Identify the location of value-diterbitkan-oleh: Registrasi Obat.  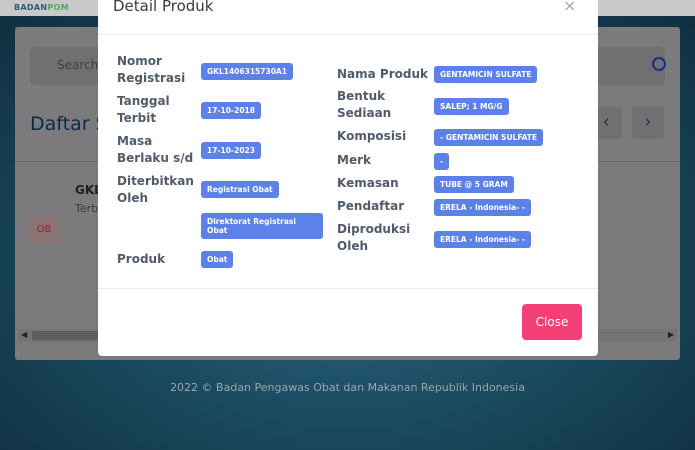
(240, 189).